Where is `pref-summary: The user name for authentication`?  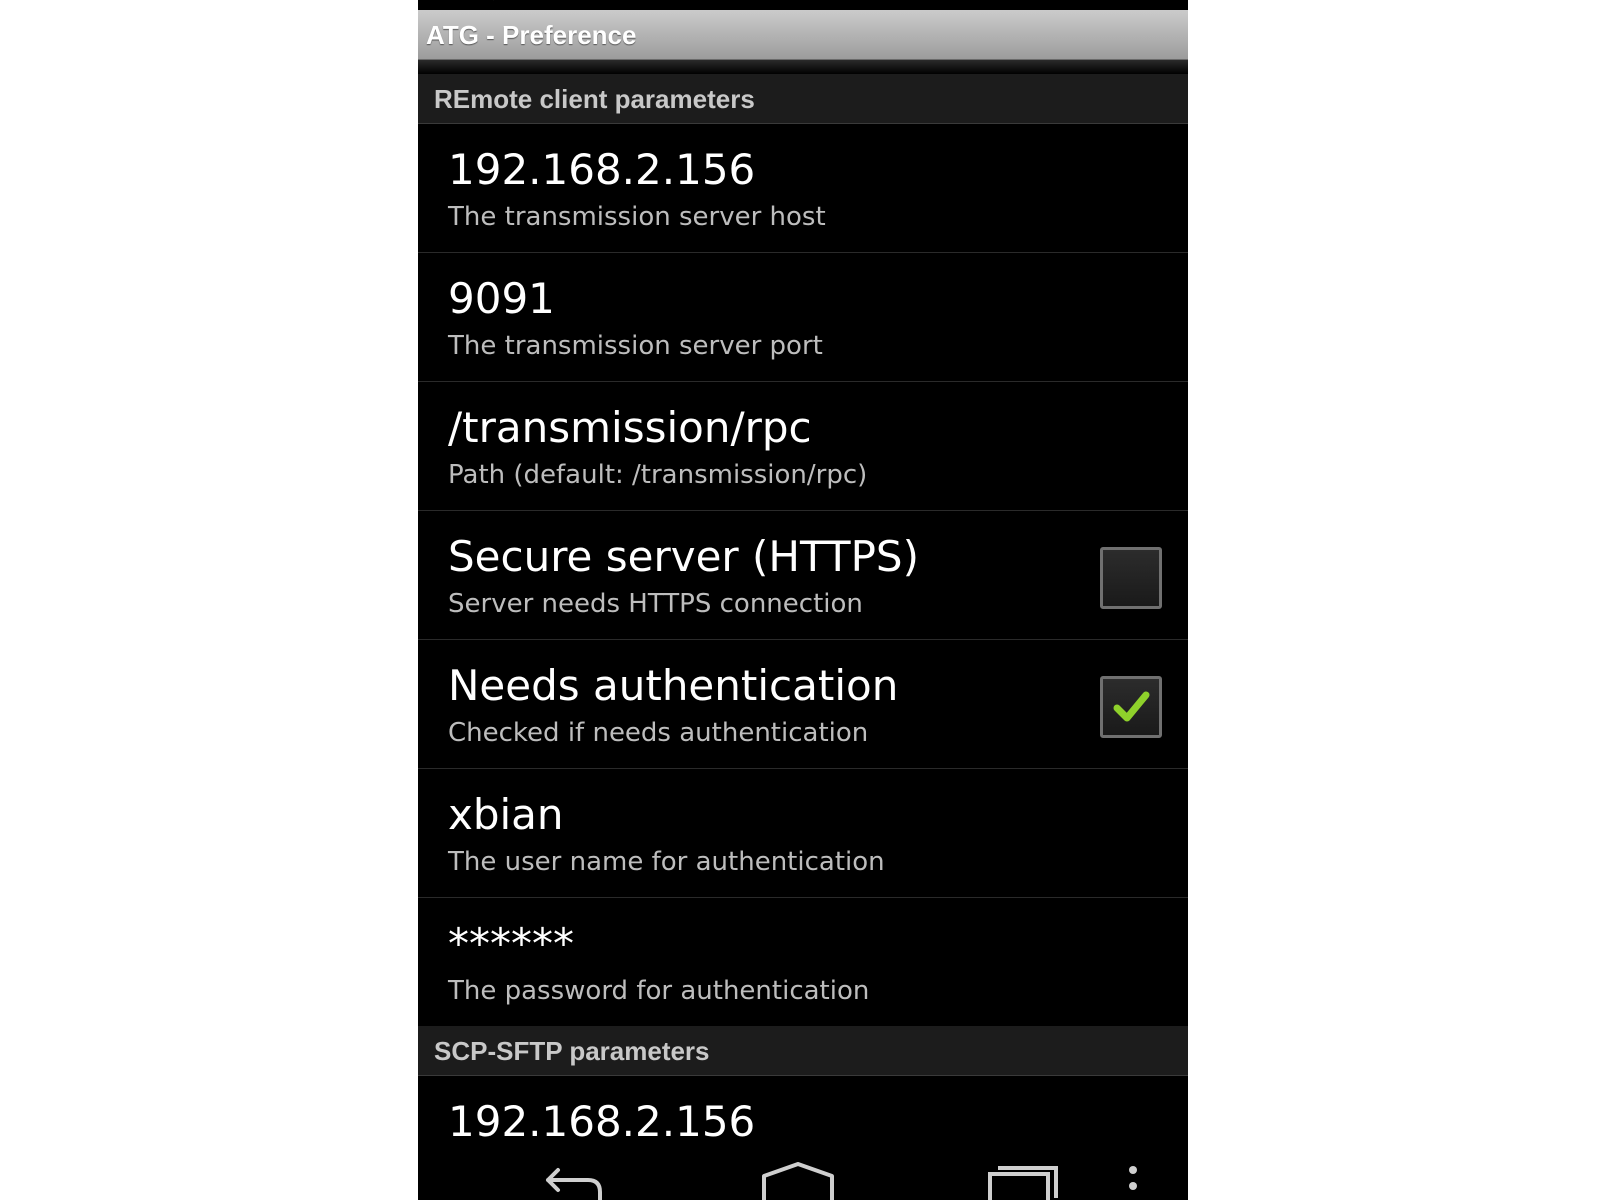 pref-summary: The user name for authentication is located at coordinates (666, 862).